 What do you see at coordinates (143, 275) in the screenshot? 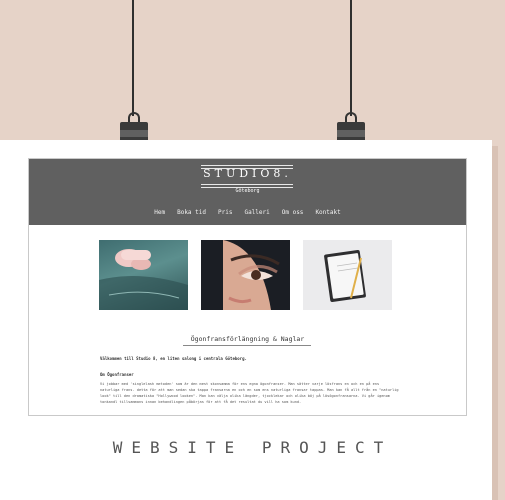
I see `photo-nails` at bounding box center [143, 275].